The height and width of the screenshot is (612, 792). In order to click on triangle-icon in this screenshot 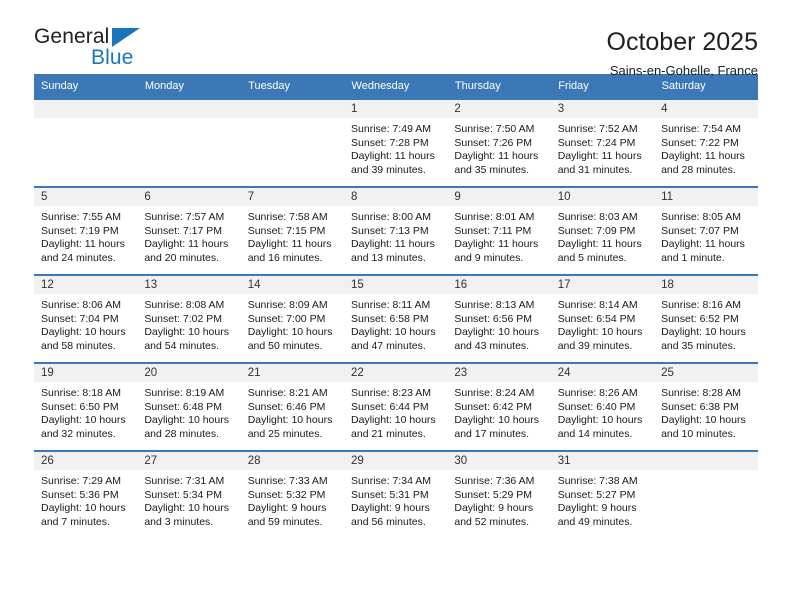, I will do `click(126, 37)`.